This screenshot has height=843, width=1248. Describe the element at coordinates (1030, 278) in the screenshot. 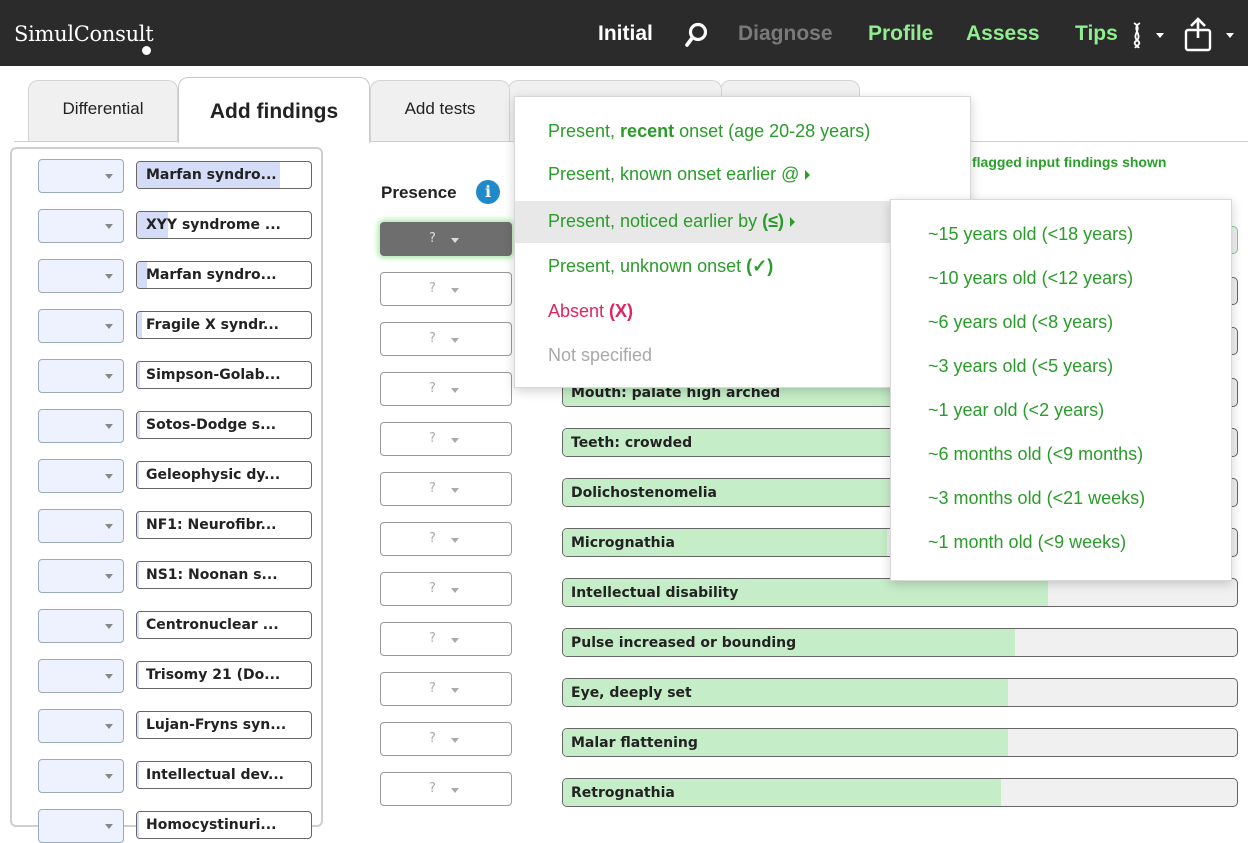

I see `age-submenu-item: ~10 years old (<12 years)` at that location.